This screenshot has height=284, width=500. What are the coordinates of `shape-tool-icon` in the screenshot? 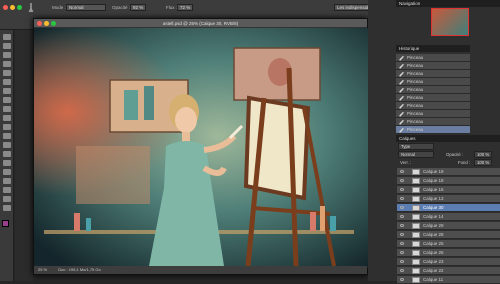 It's located at (7, 190).